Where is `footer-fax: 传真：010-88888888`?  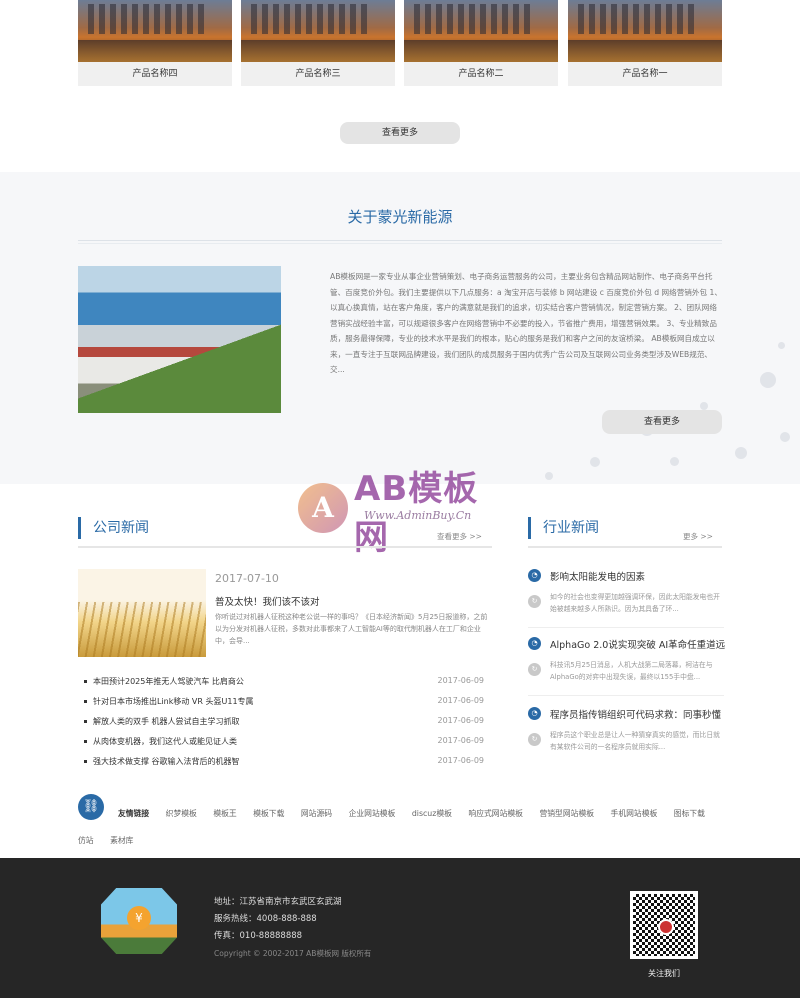 footer-fax: 传真：010-88888888 is located at coordinates (258, 936).